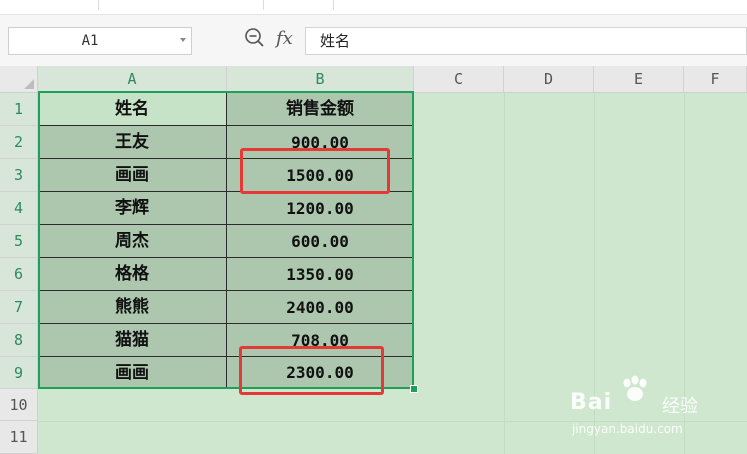 The image size is (747, 454). Describe the element at coordinates (19, 79) in the screenshot. I see `select-all-corner` at that location.